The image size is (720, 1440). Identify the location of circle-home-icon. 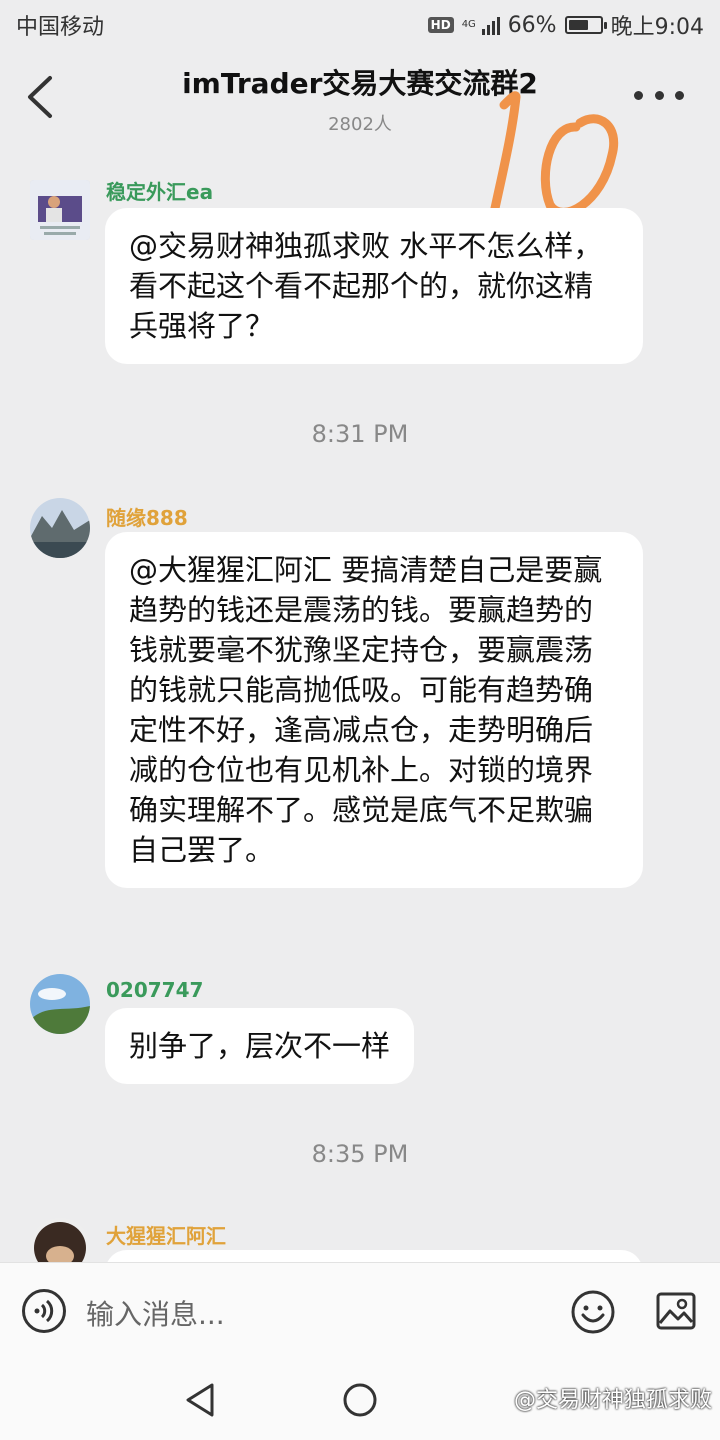
(360, 1400).